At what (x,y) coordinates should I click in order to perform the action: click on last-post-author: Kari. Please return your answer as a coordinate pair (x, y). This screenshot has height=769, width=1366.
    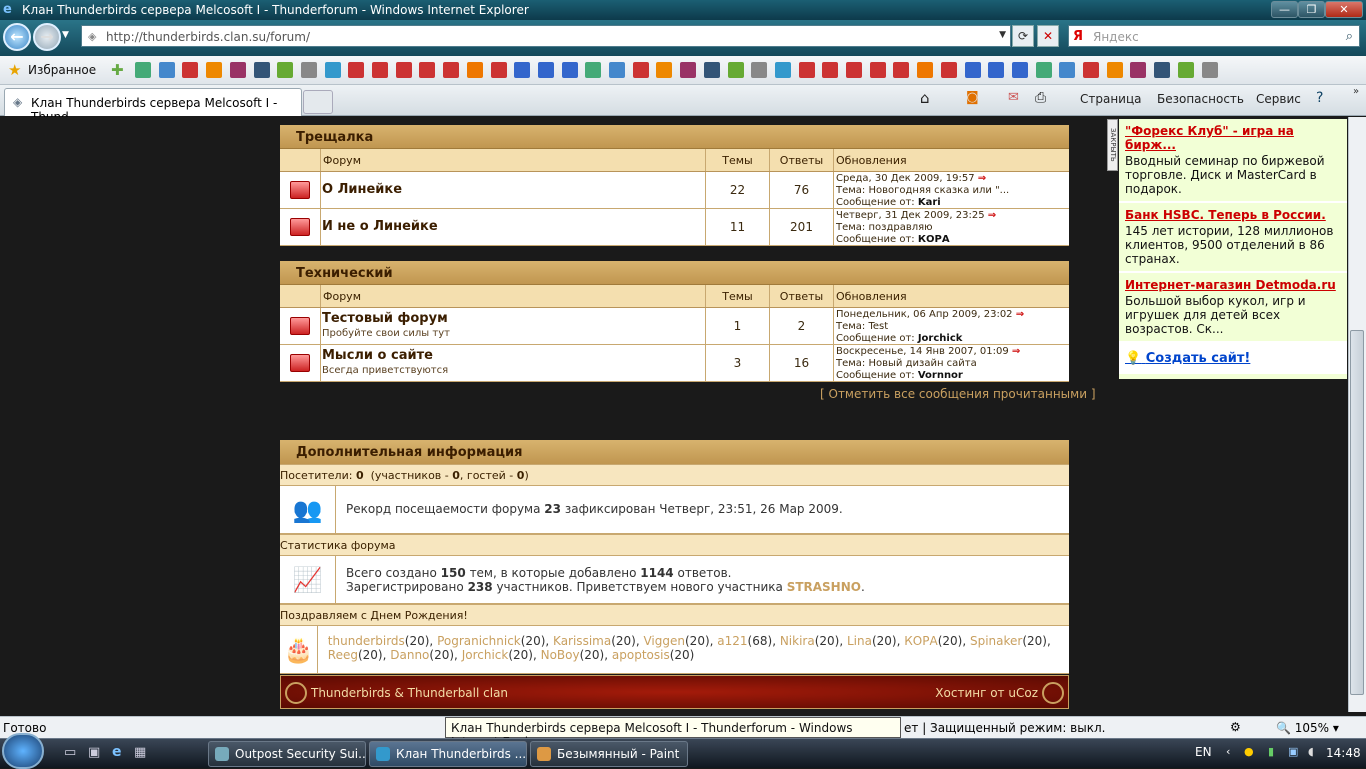
    Looking at the image, I should click on (929, 202).